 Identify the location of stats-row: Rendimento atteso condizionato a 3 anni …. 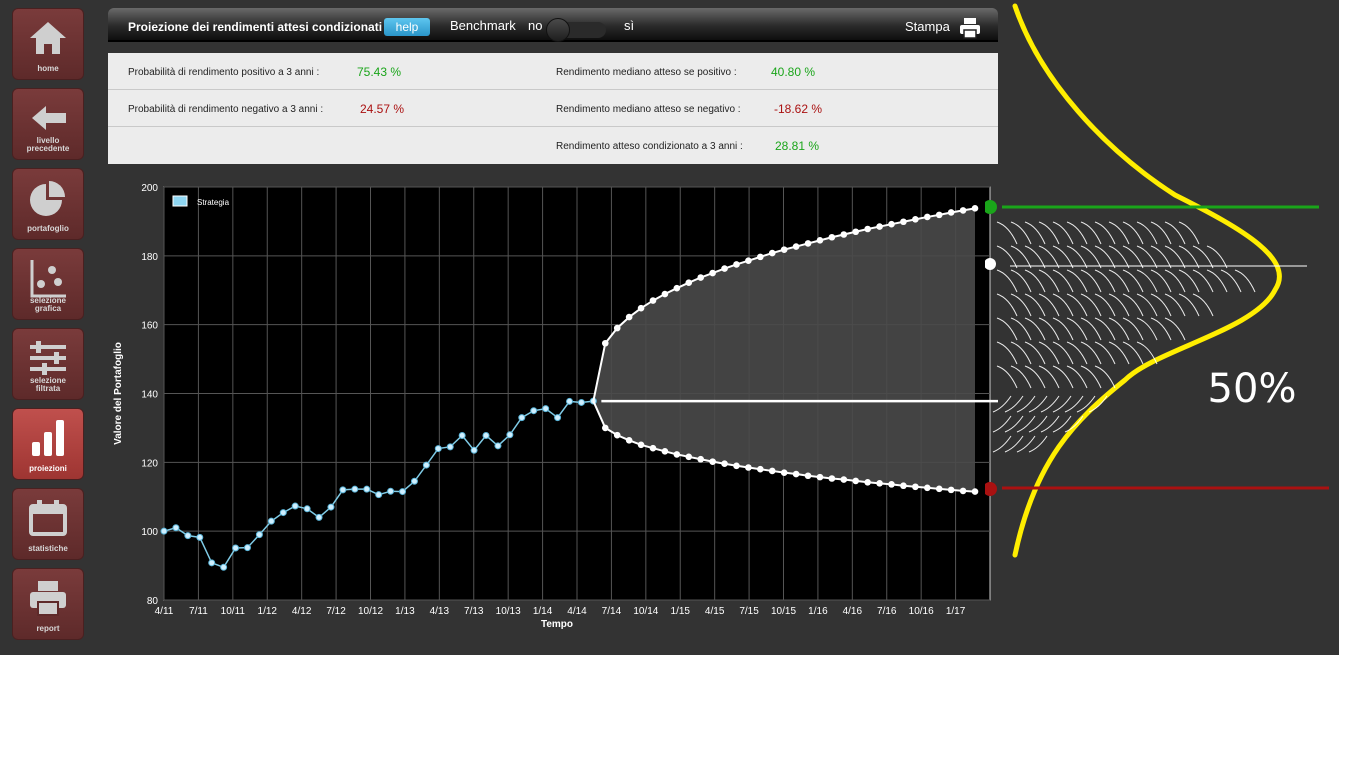
(553, 145).